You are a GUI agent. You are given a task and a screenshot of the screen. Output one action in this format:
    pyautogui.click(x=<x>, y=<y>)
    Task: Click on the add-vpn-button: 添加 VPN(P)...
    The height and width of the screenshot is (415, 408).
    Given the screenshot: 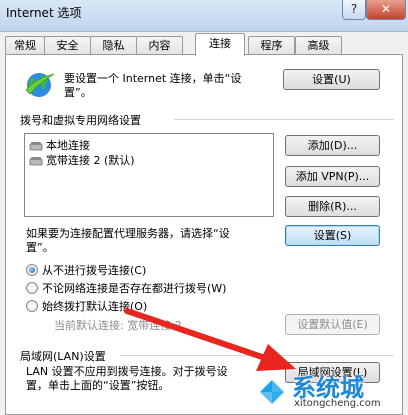 What is the action you would take?
    pyautogui.click(x=332, y=176)
    